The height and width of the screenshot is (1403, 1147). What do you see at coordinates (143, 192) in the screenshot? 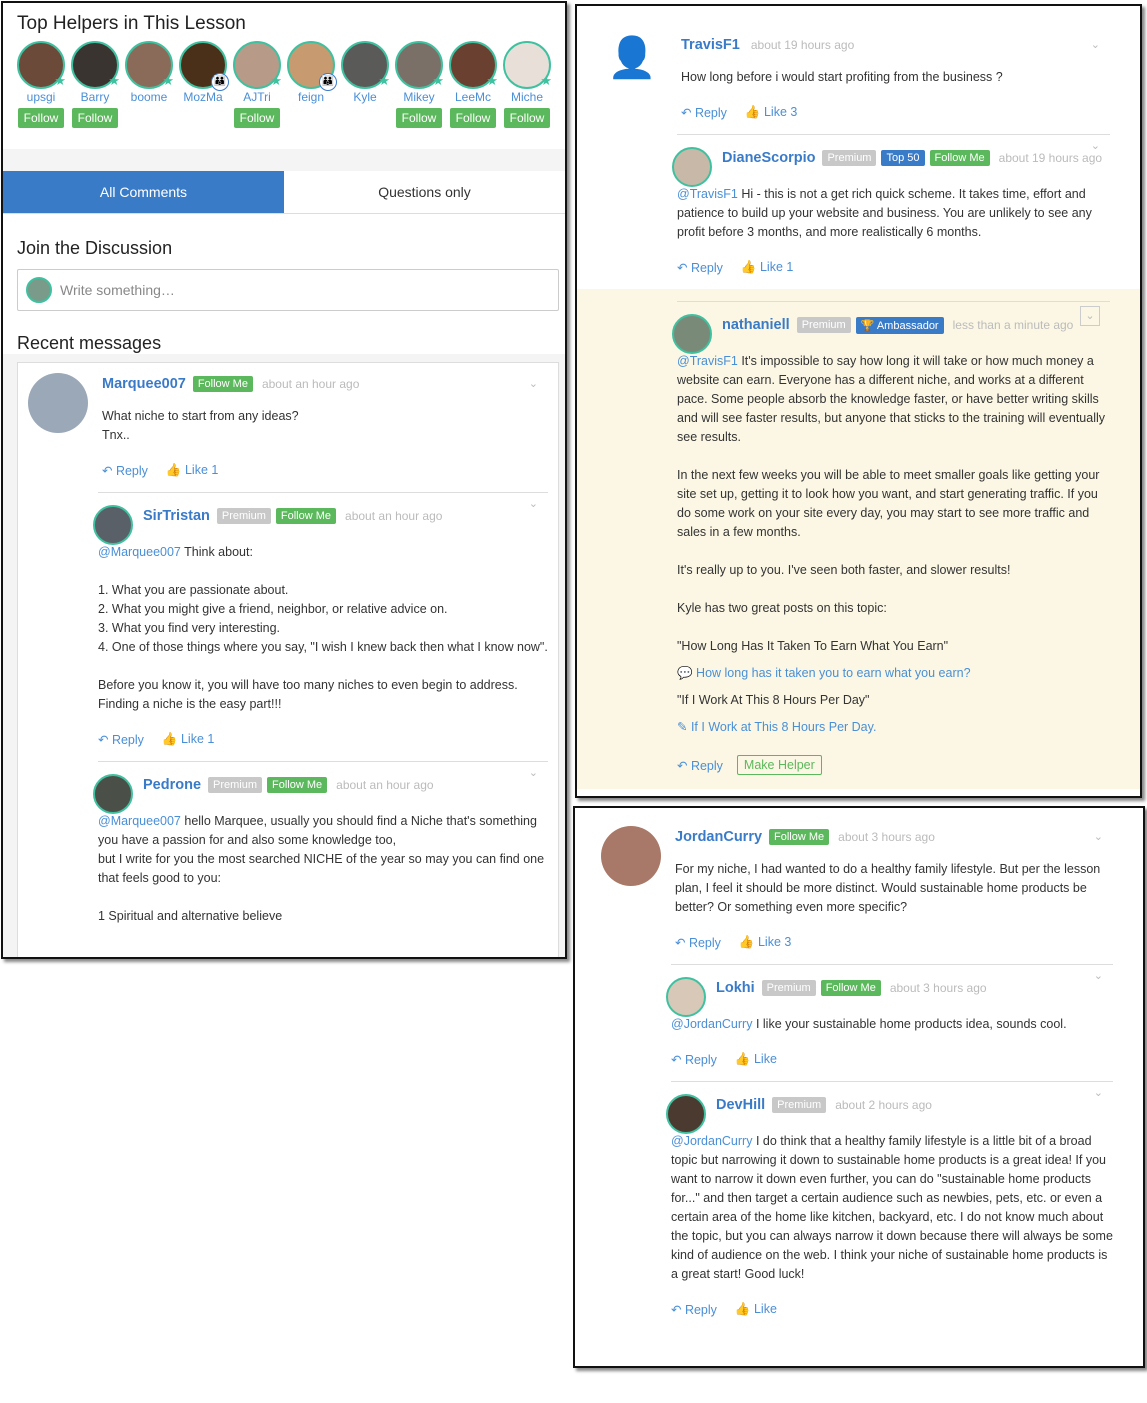
I see `tab-all-comments: All Comments` at bounding box center [143, 192].